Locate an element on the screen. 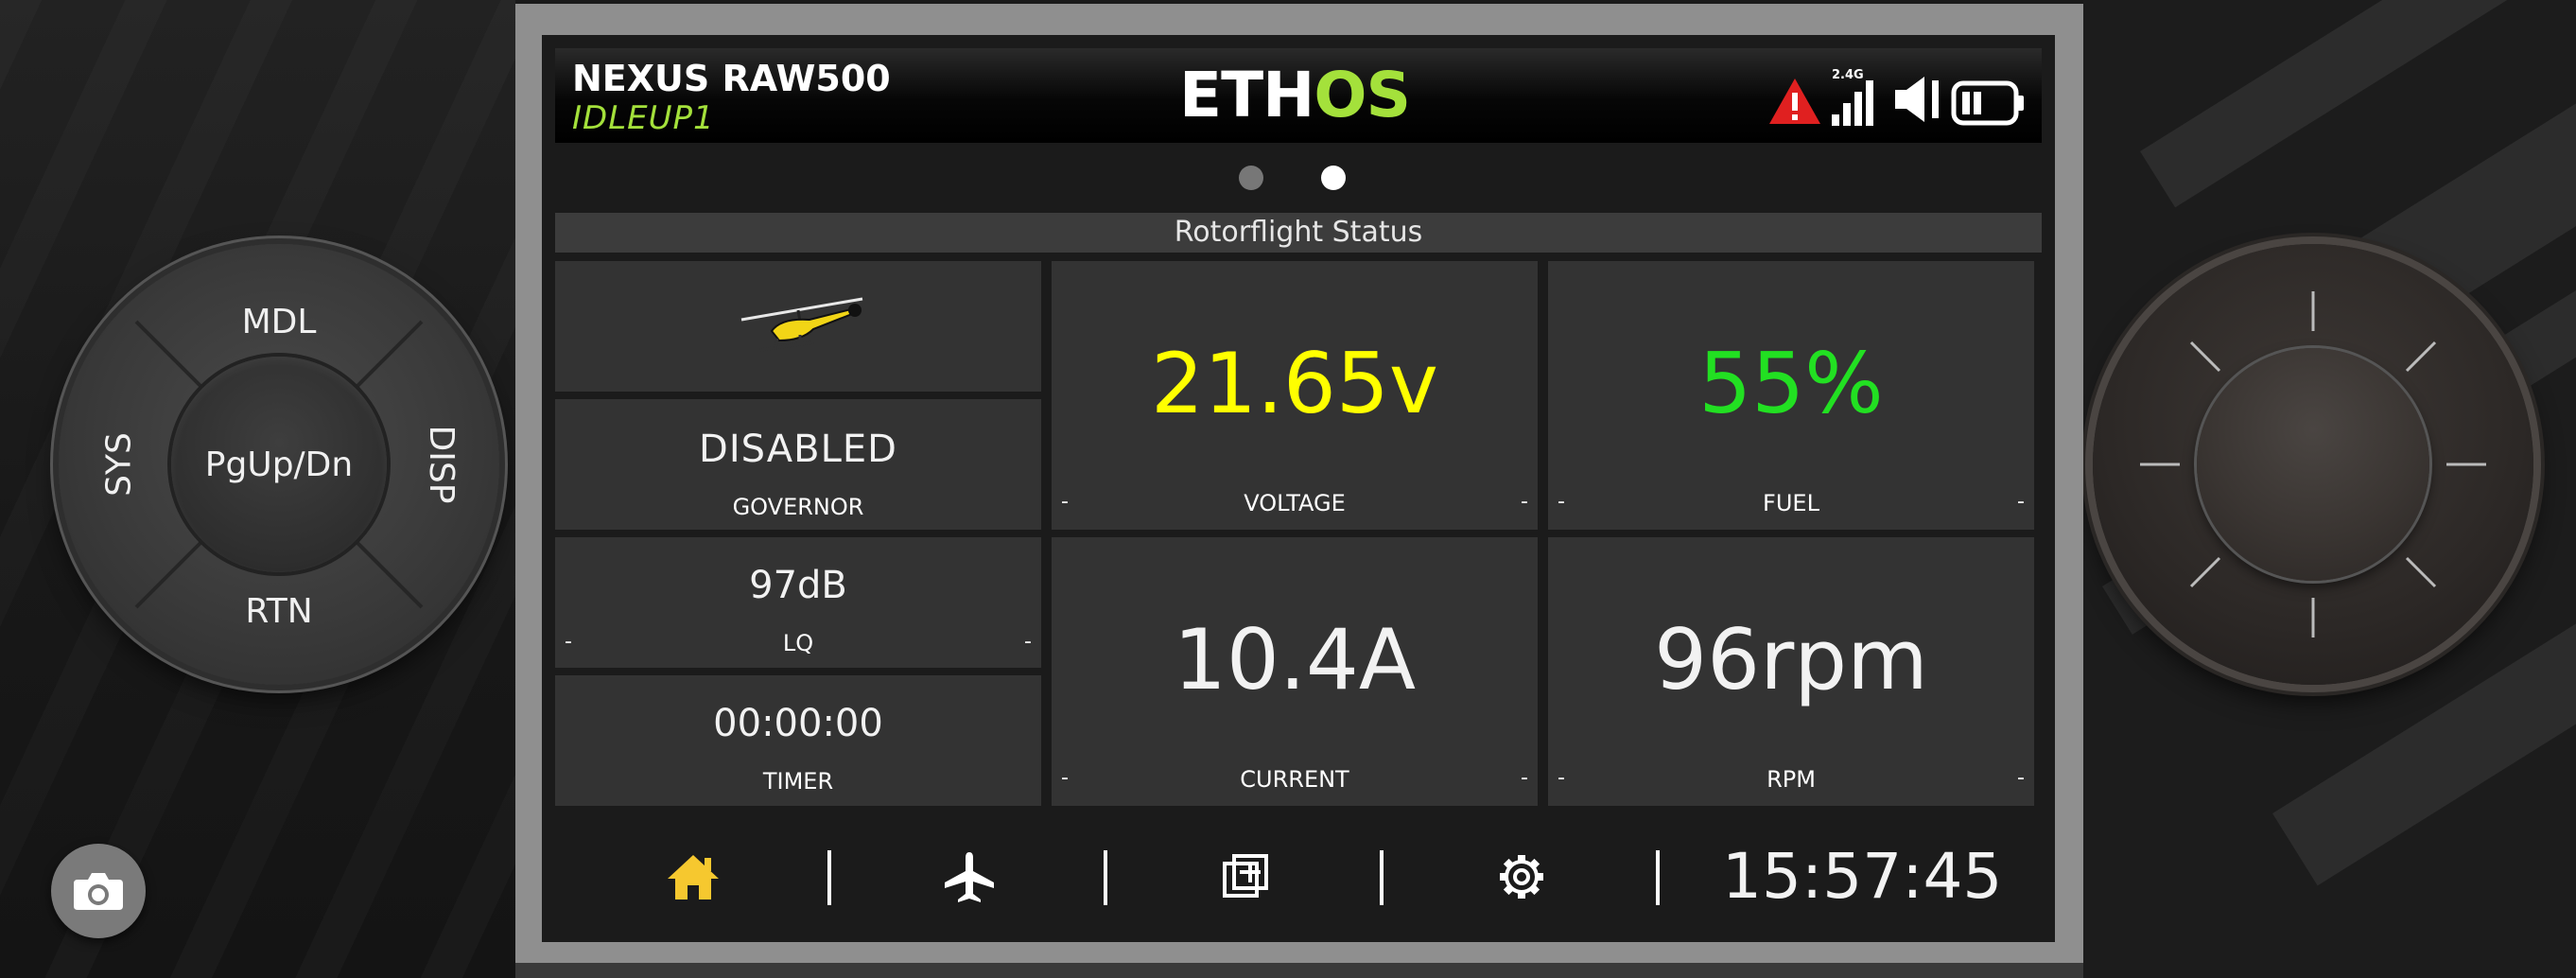 The width and height of the screenshot is (2576, 978). camera-icon is located at coordinates (98, 891).